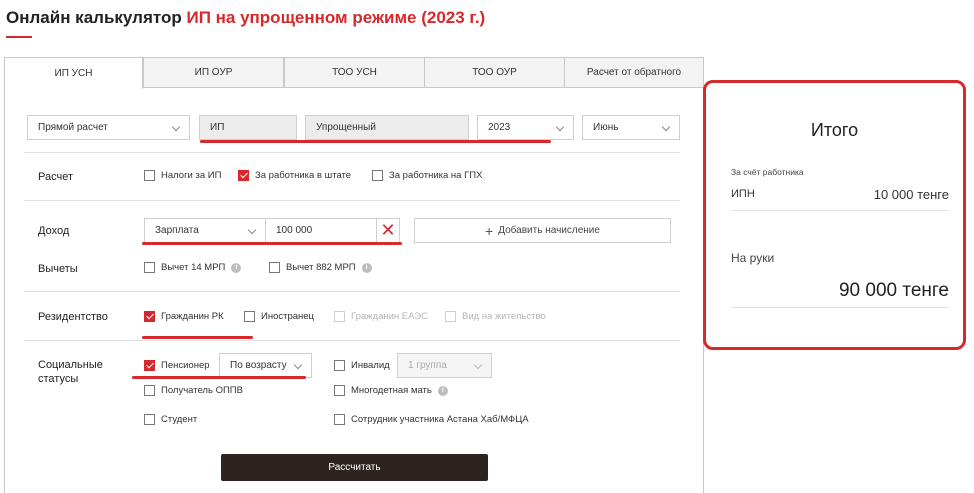 This screenshot has width=974, height=493. Describe the element at coordinates (73, 127) in the screenshot. I see `calc-type-value: Прямой расчет` at that location.